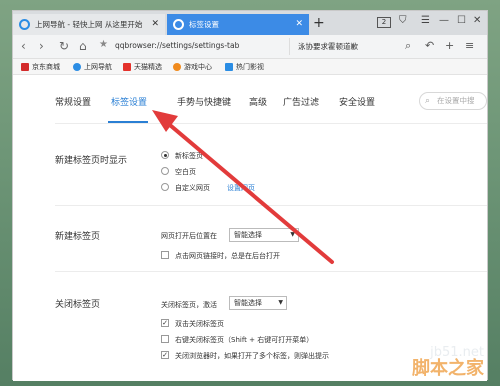 This screenshot has height=386, width=500. Describe the element at coordinates (77, 67) in the screenshot. I see `nav-icon` at that location.